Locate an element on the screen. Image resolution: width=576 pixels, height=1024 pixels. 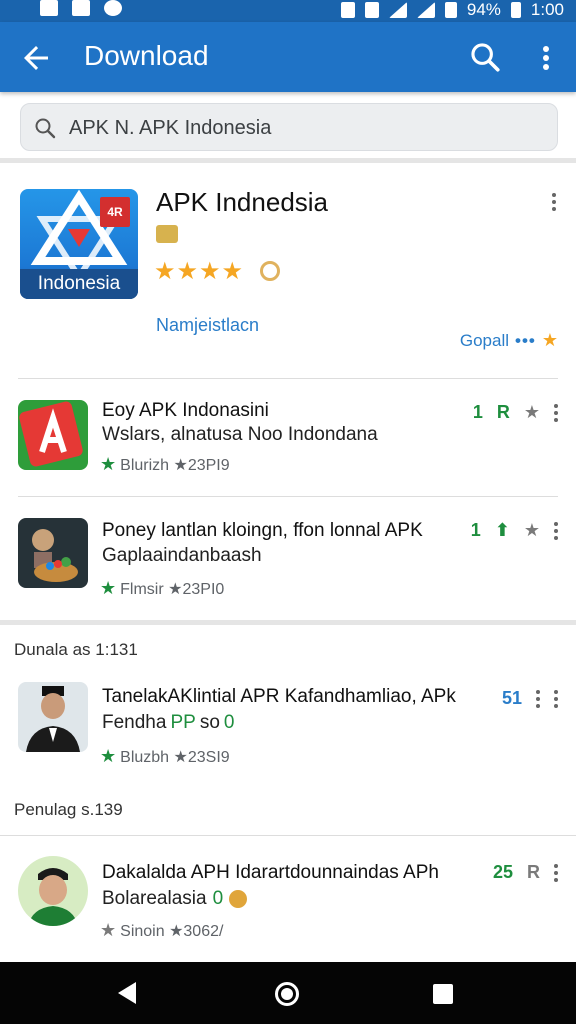
list-item-title: TanelakAKlintial APR Kafandhamliao, APk is located at coordinates (279, 696).